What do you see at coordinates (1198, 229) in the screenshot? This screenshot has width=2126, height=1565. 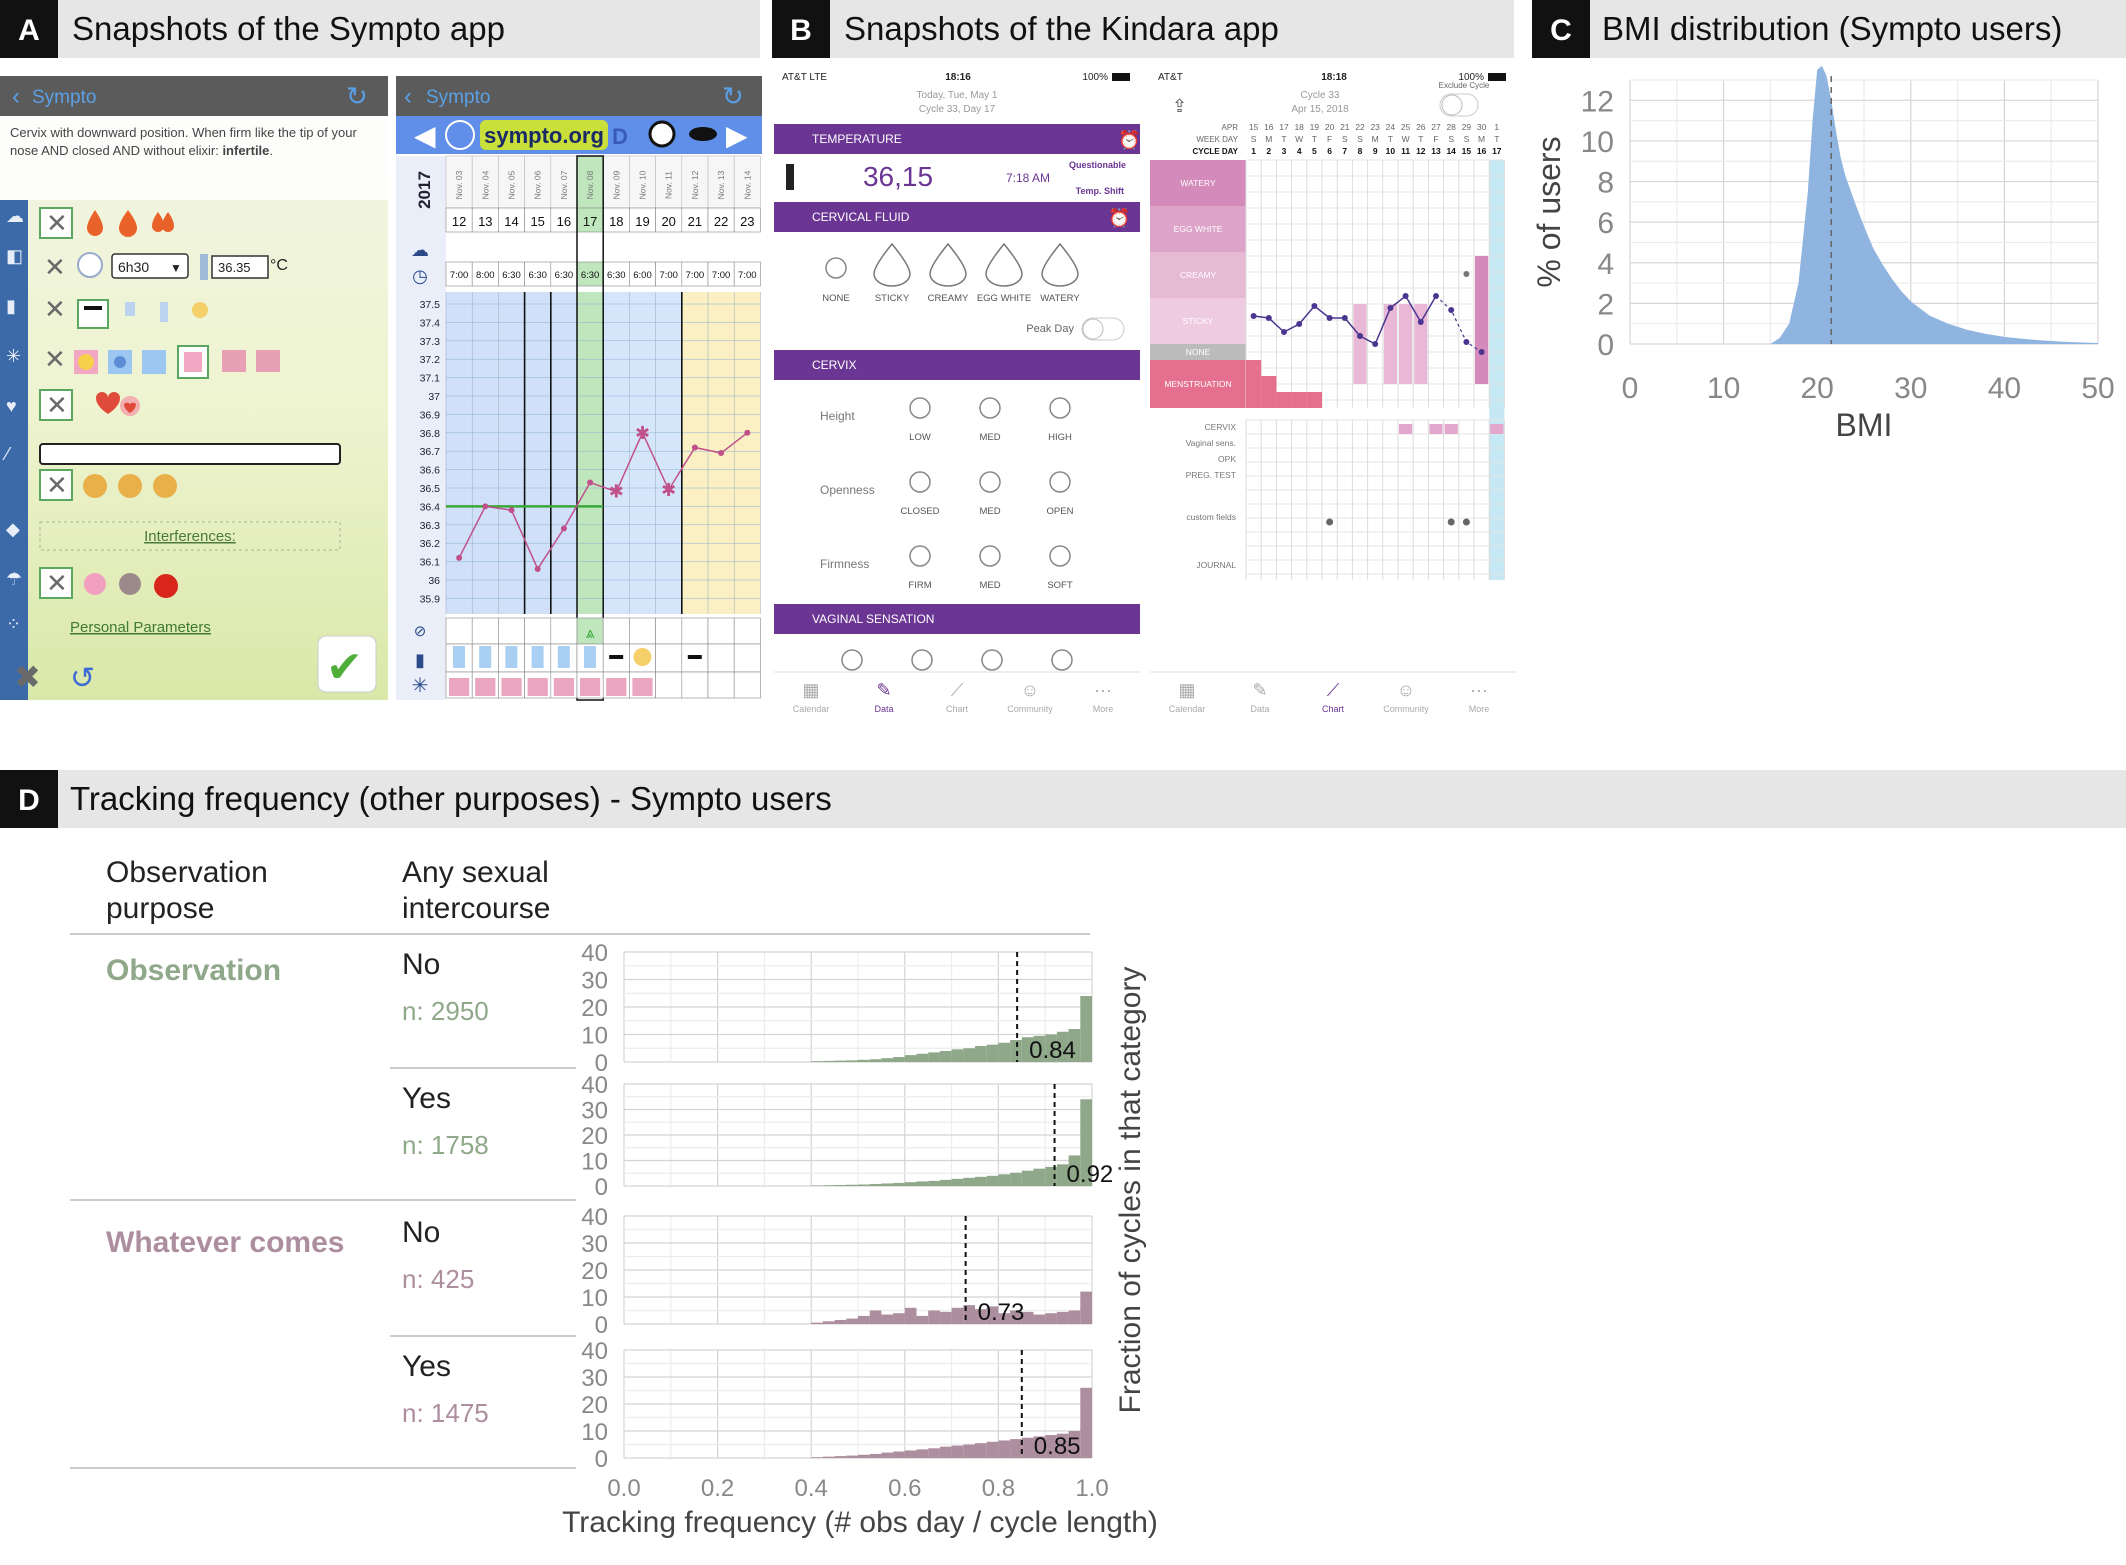 I see `fluid-row-label: EGG WHITE` at bounding box center [1198, 229].